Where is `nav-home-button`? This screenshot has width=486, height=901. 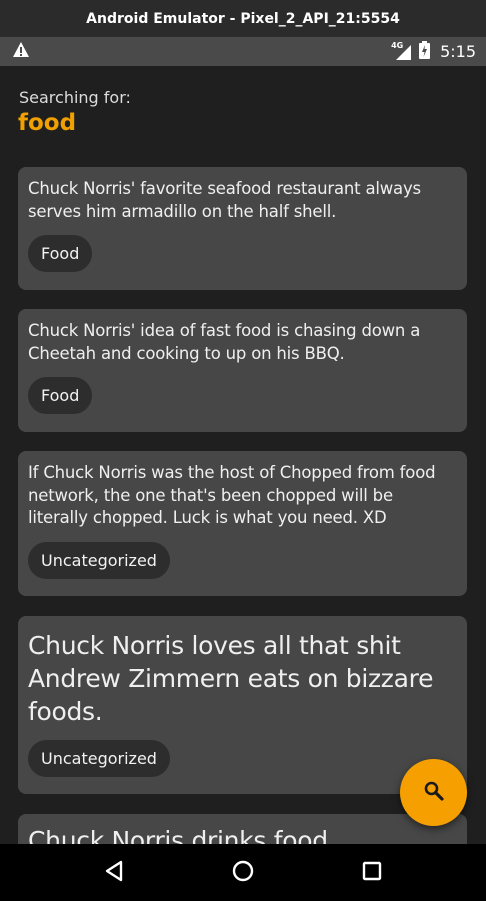
nav-home-button is located at coordinates (243, 873).